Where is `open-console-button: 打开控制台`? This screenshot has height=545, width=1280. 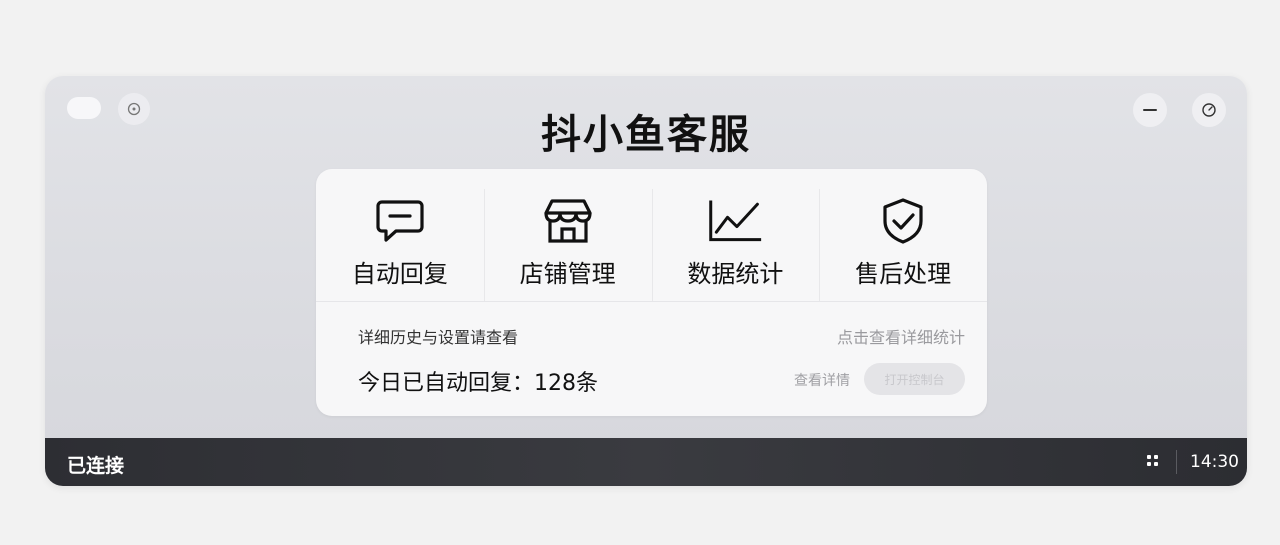
open-console-button: 打开控制台 is located at coordinates (914, 379).